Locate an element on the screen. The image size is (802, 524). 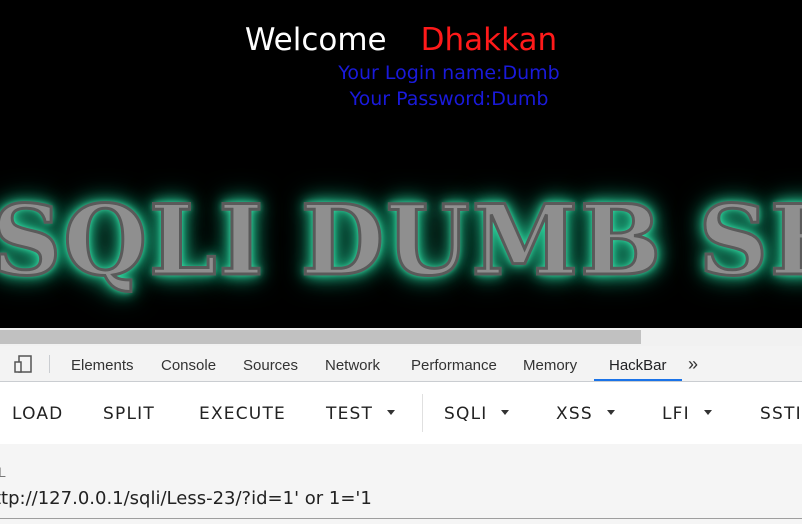
lfi-label: LFI is located at coordinates (676, 414).